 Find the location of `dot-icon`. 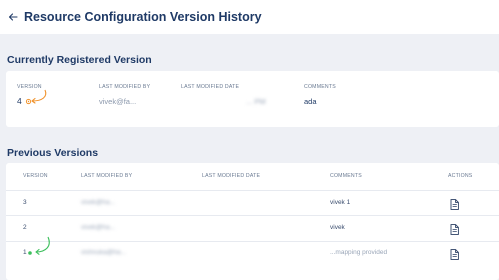

dot-icon is located at coordinates (30, 253).